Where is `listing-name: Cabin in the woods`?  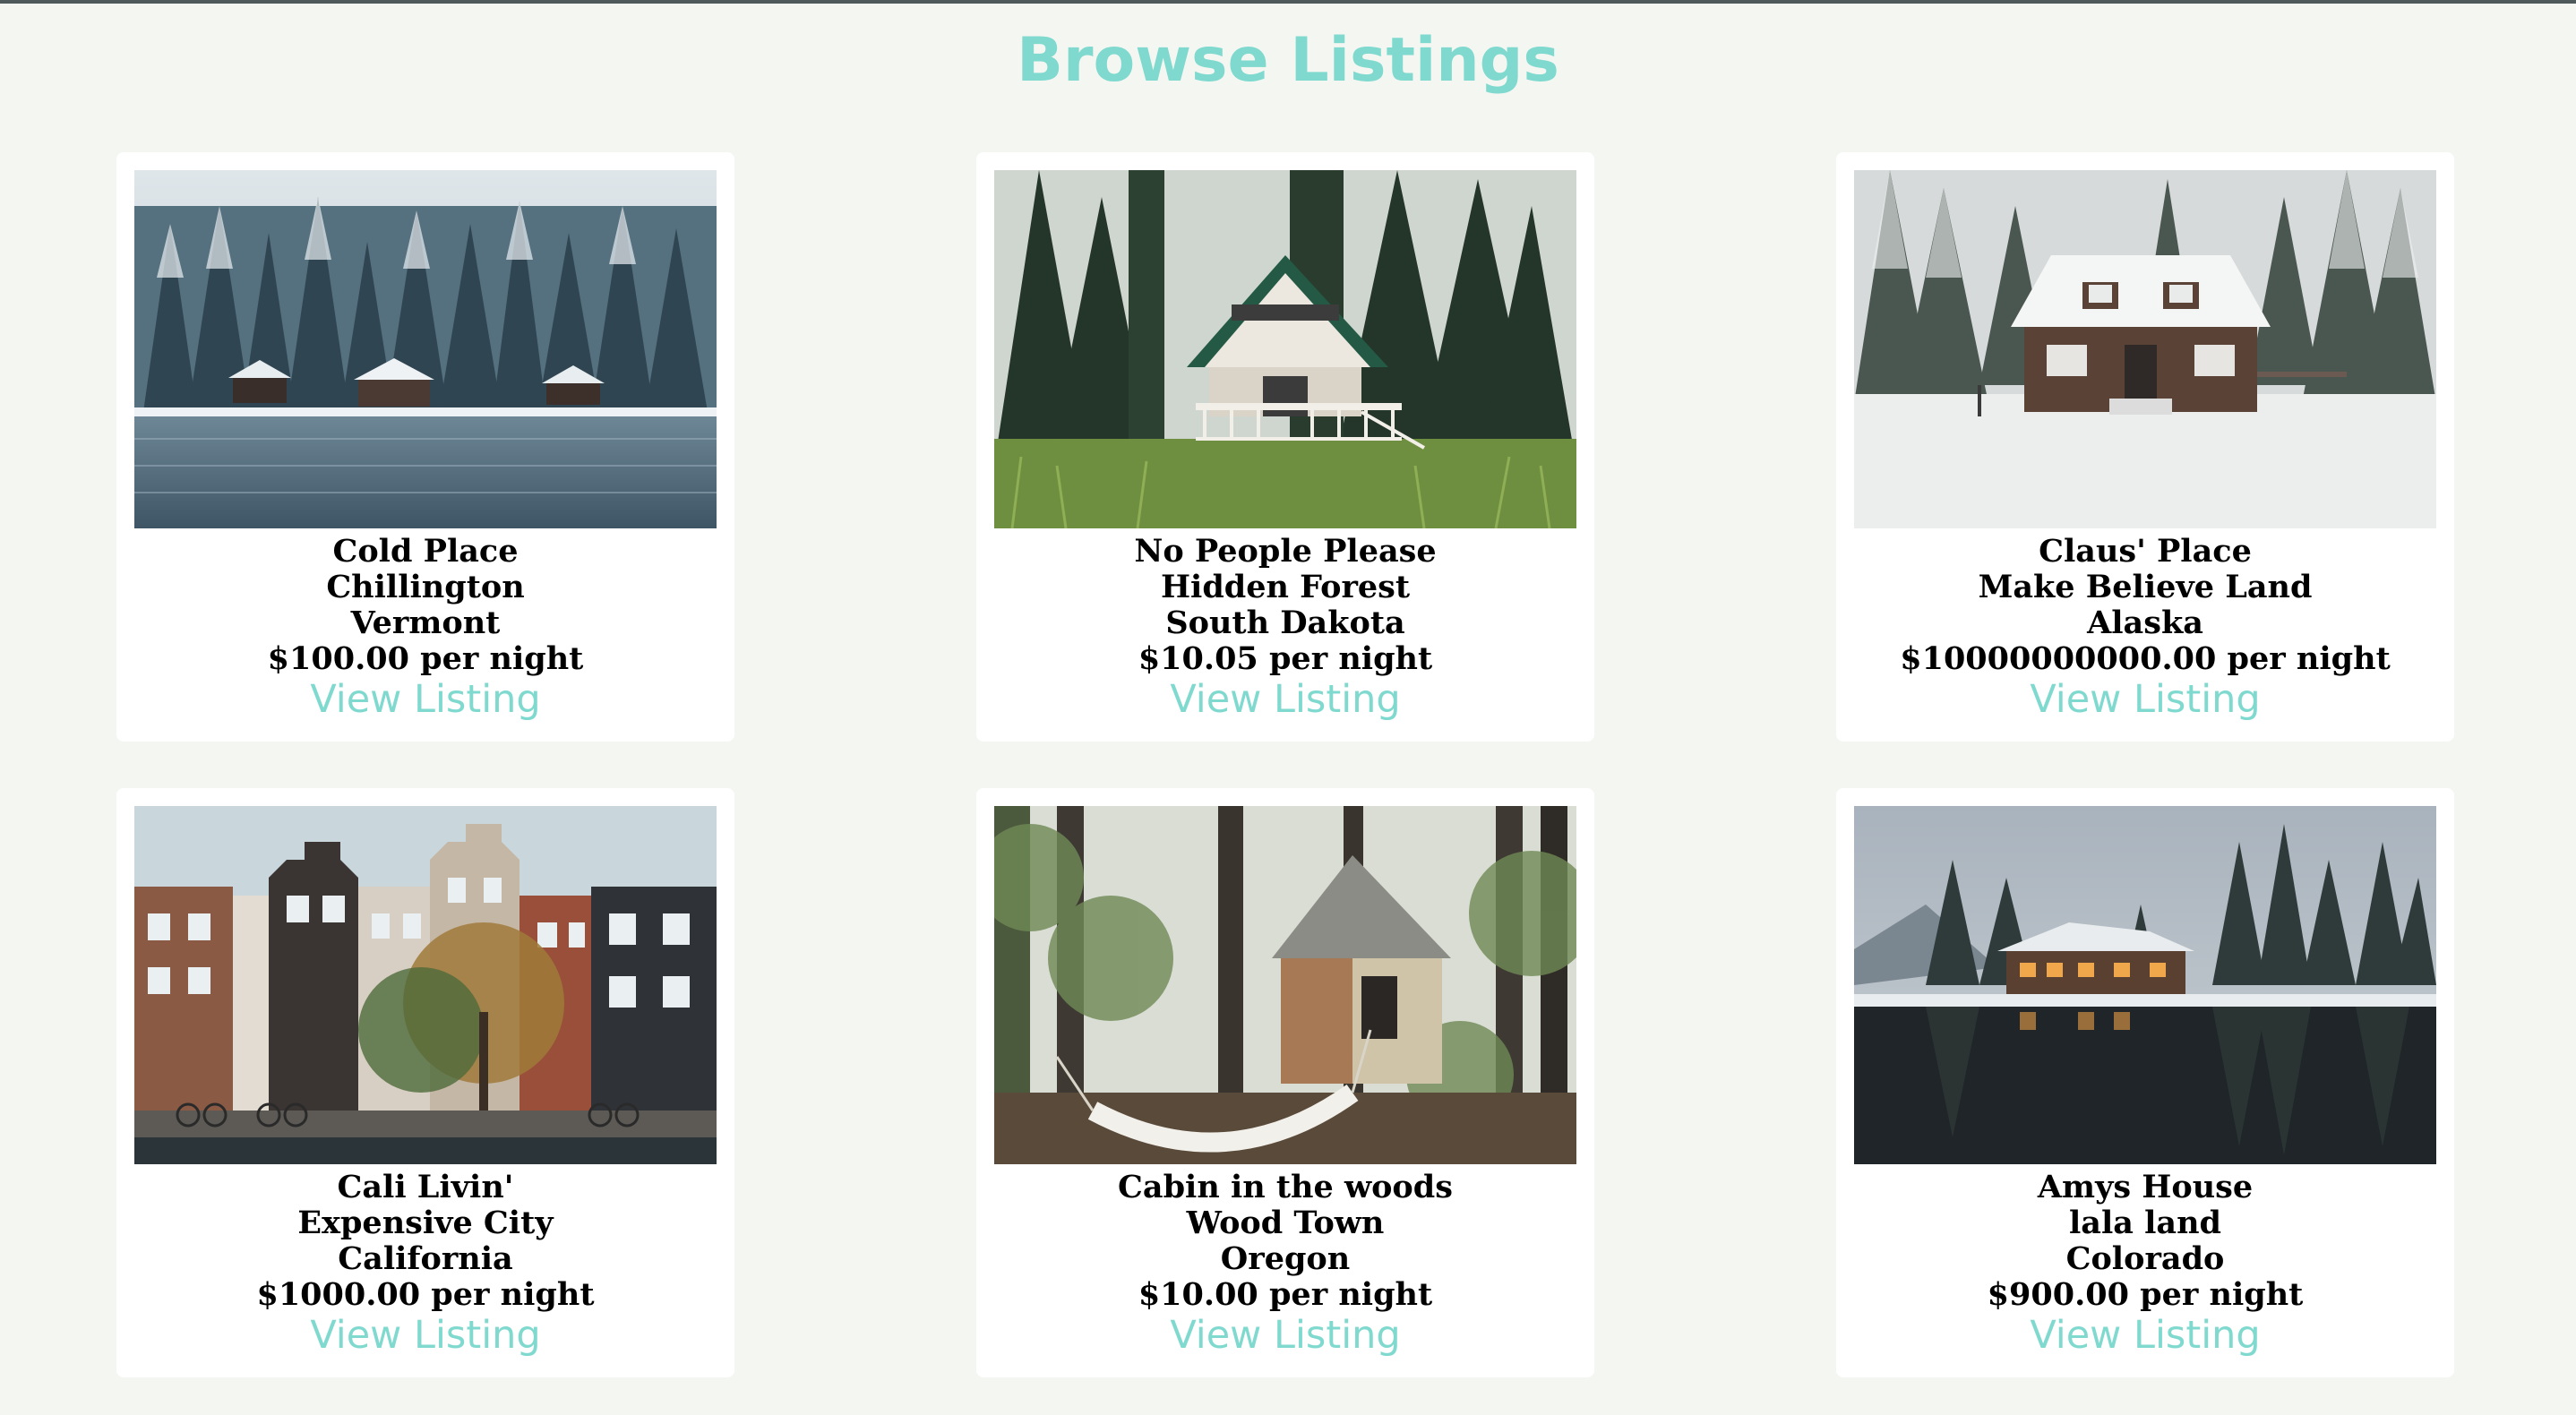
listing-name: Cabin in the woods is located at coordinates (1285, 1187).